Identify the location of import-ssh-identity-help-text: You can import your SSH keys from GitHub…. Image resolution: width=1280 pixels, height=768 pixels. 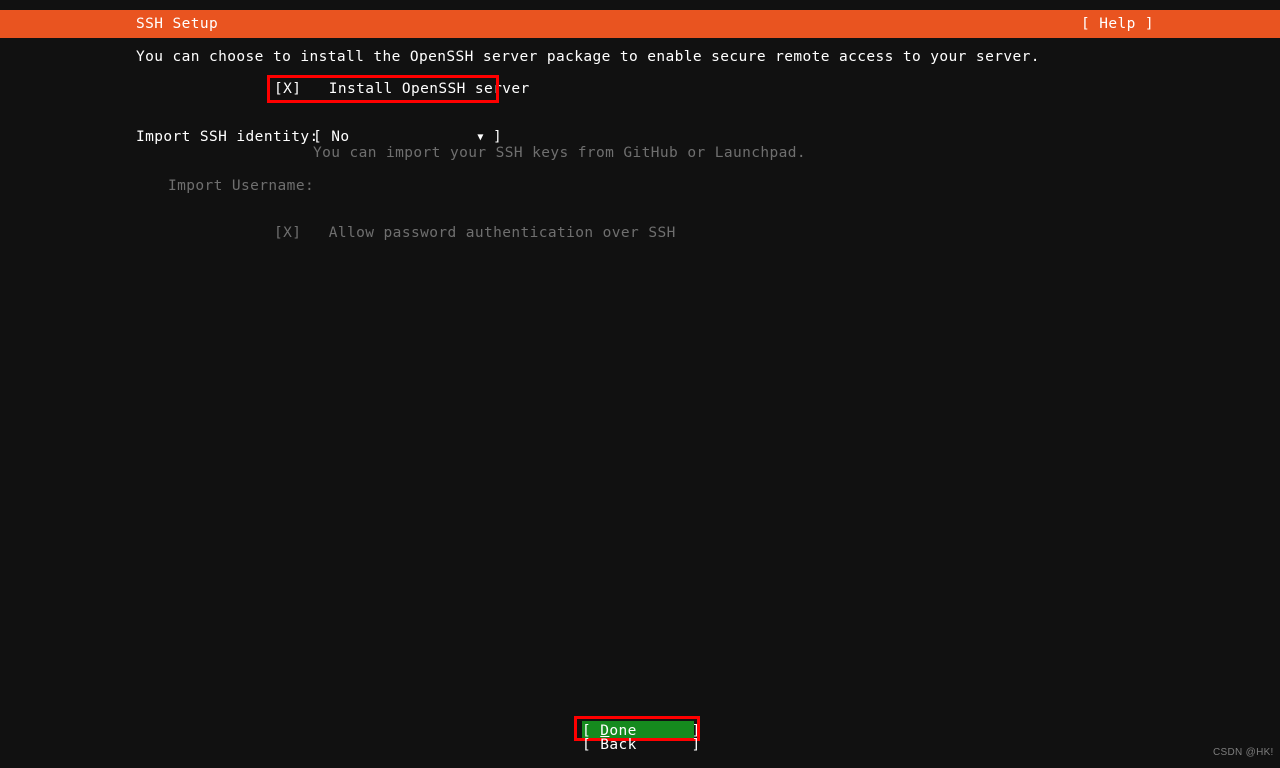
(560, 153).